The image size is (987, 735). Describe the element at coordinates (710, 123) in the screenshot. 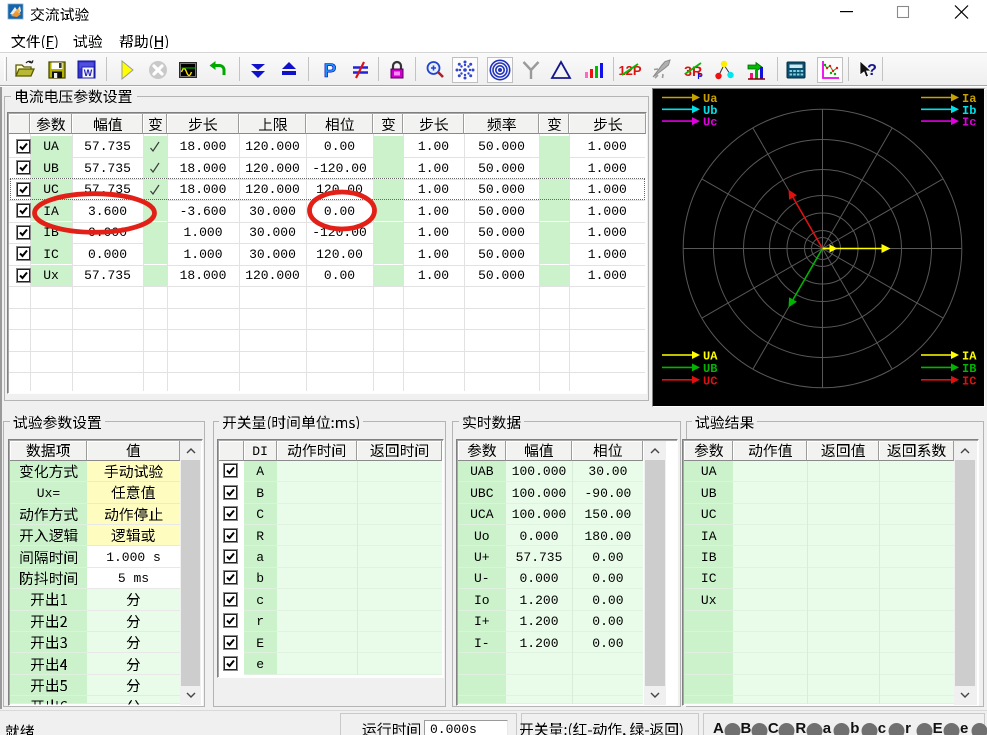

I see `svg-text: Uc` at that location.